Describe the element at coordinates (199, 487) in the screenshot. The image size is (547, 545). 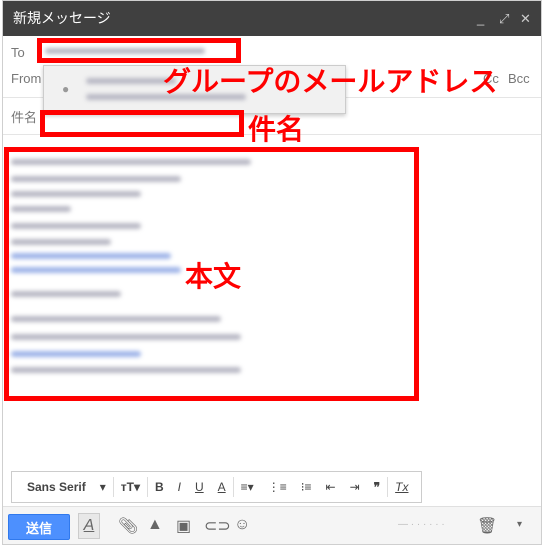
I see `underline-icon: U` at that location.